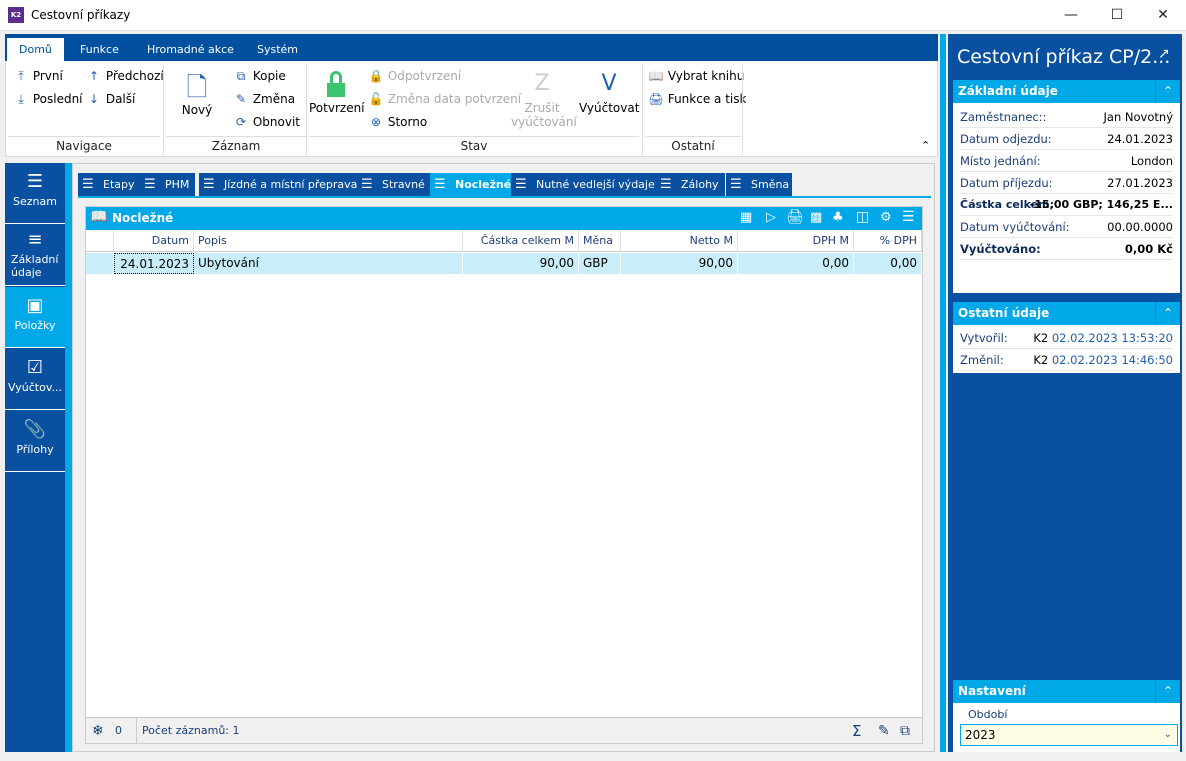 Image resolution: width=1186 pixels, height=761 pixels. What do you see at coordinates (759, 184) in the screenshot?
I see `tab-smena: ☰ Směna` at bounding box center [759, 184].